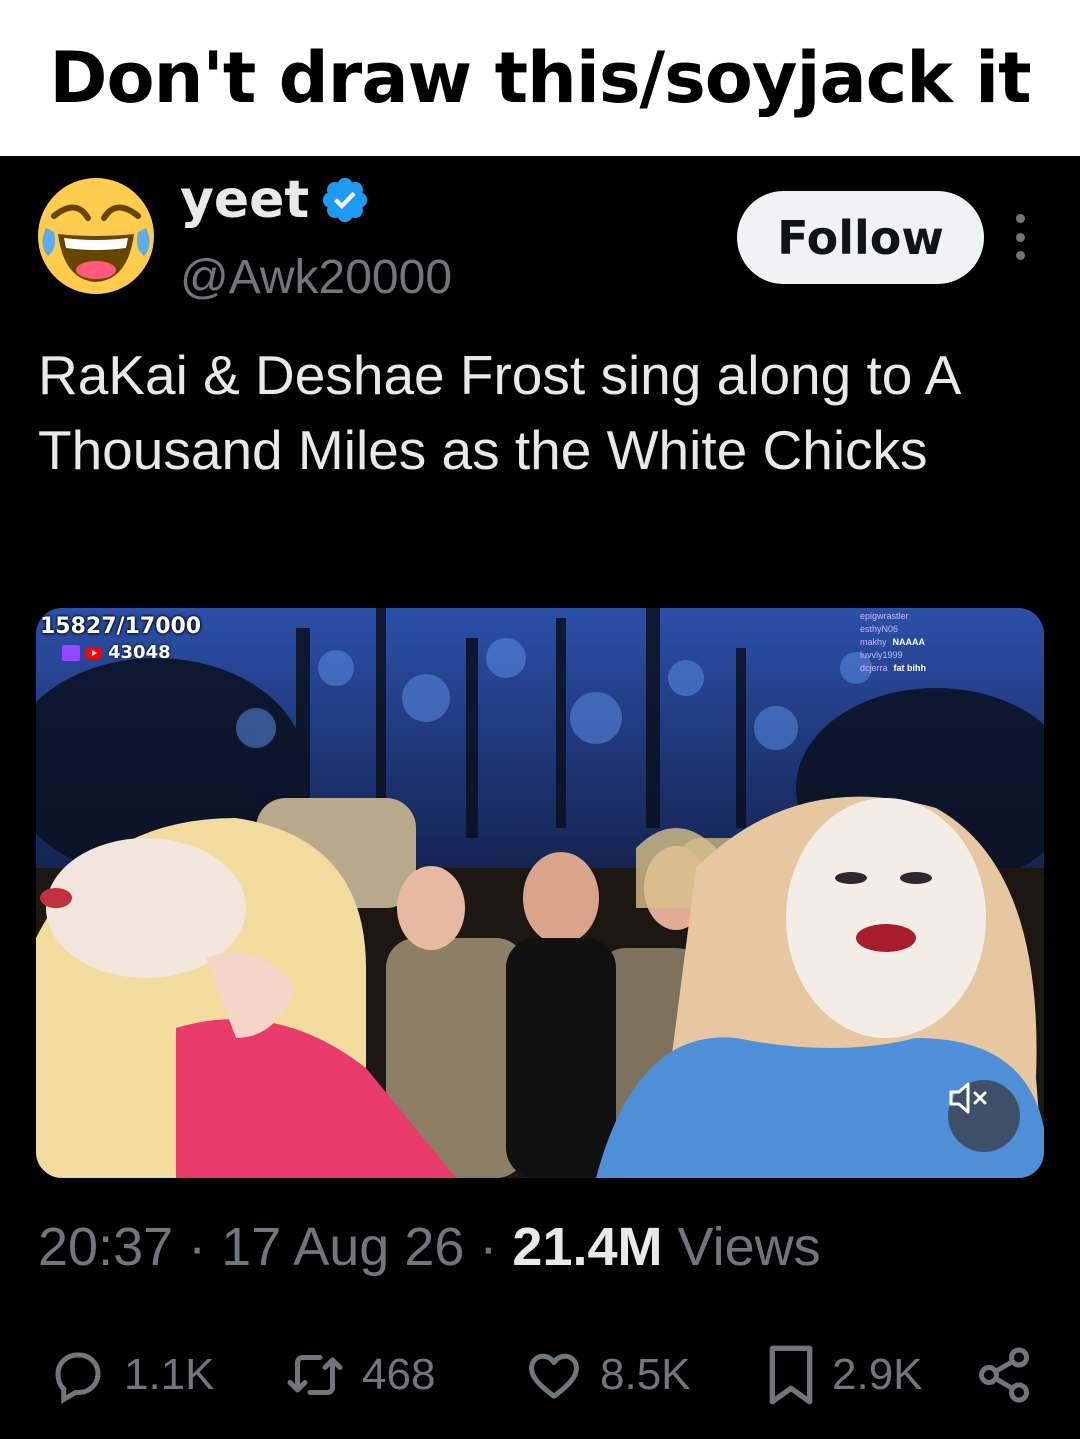 This screenshot has width=1080, height=1439. Describe the element at coordinates (71, 652) in the screenshot. I see `twitch-icon` at that location.